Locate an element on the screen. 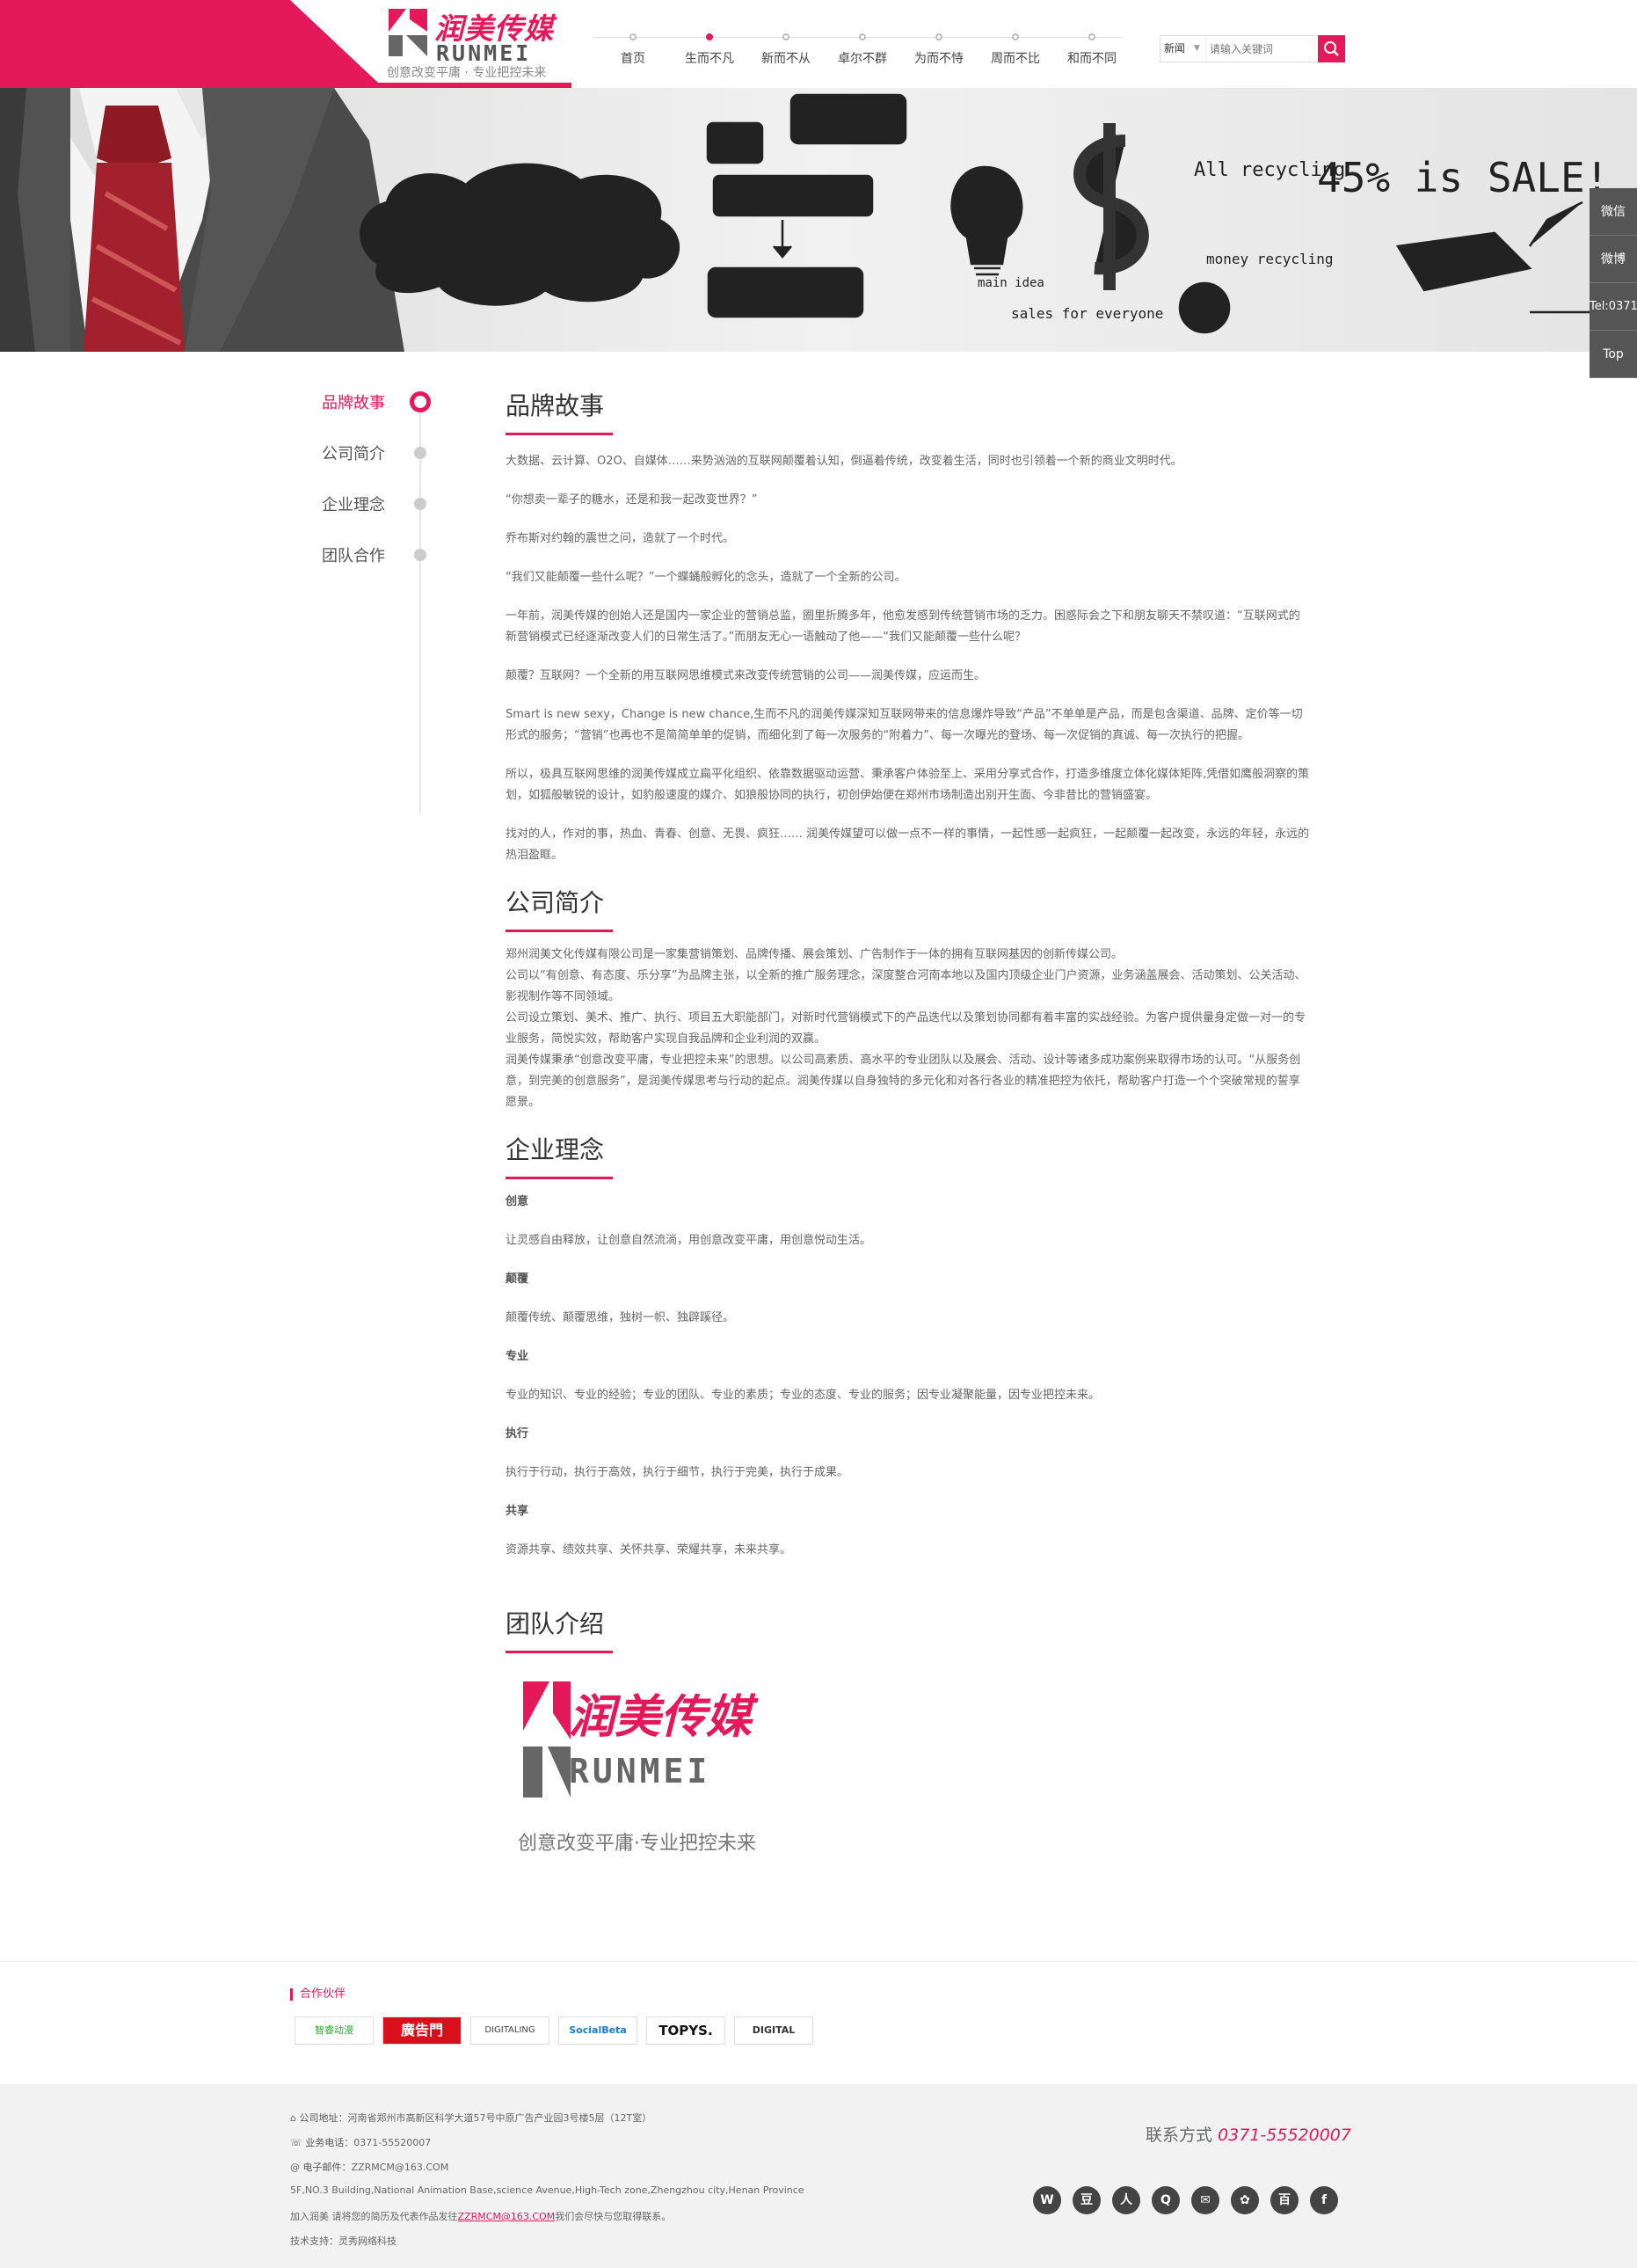 The width and height of the screenshot is (1637, 2268). side-float-bar: 微信 微博 Tel:0371 Top is located at coordinates (1613, 283).